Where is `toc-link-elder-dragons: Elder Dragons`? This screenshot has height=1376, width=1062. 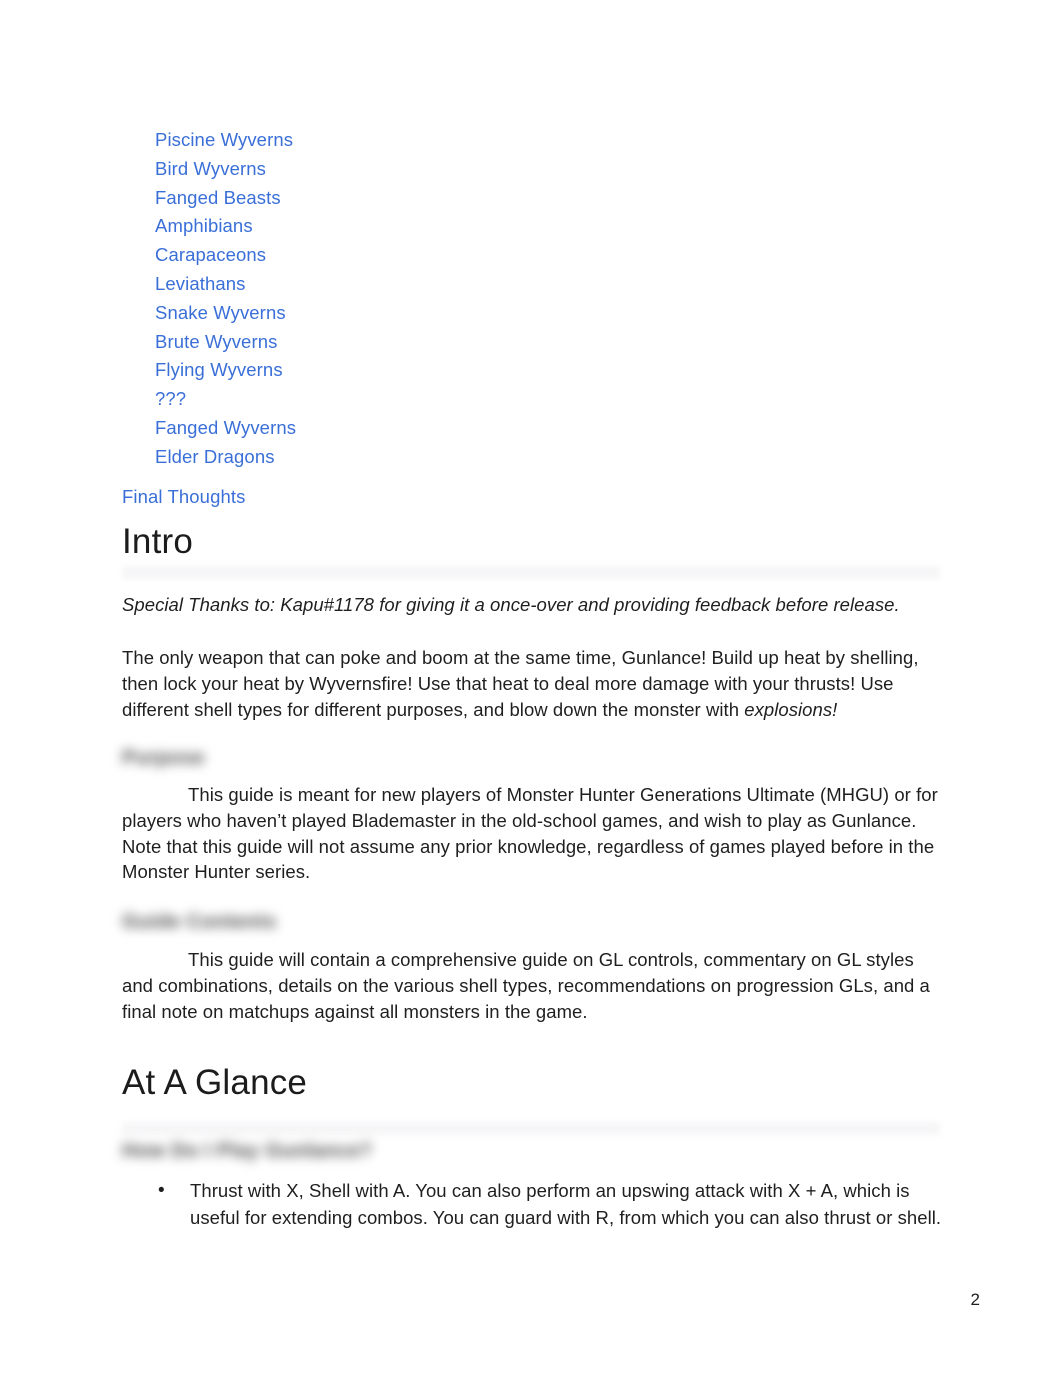 toc-link-elder-dragons: Elder Dragons is located at coordinates (532, 457).